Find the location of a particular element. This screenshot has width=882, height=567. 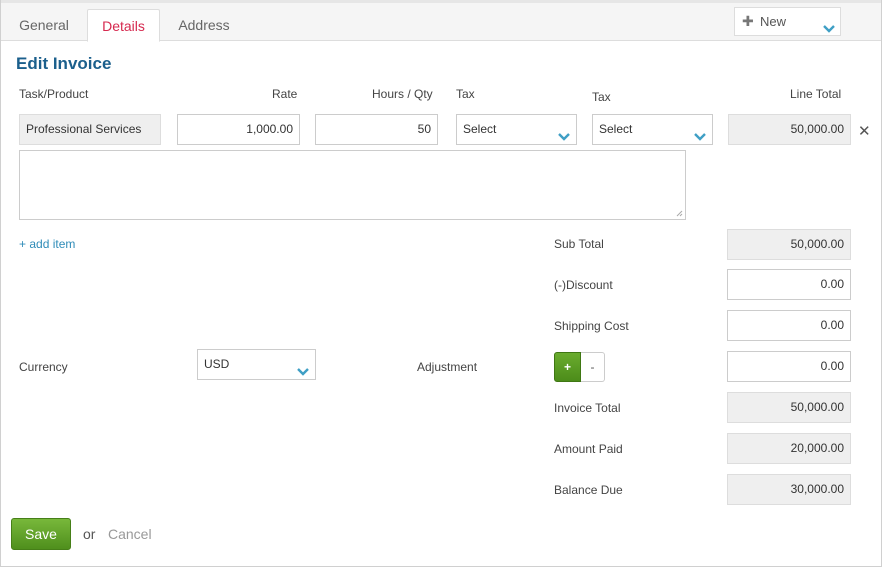

column-header-hours: Hours / Qty is located at coordinates (402, 94).